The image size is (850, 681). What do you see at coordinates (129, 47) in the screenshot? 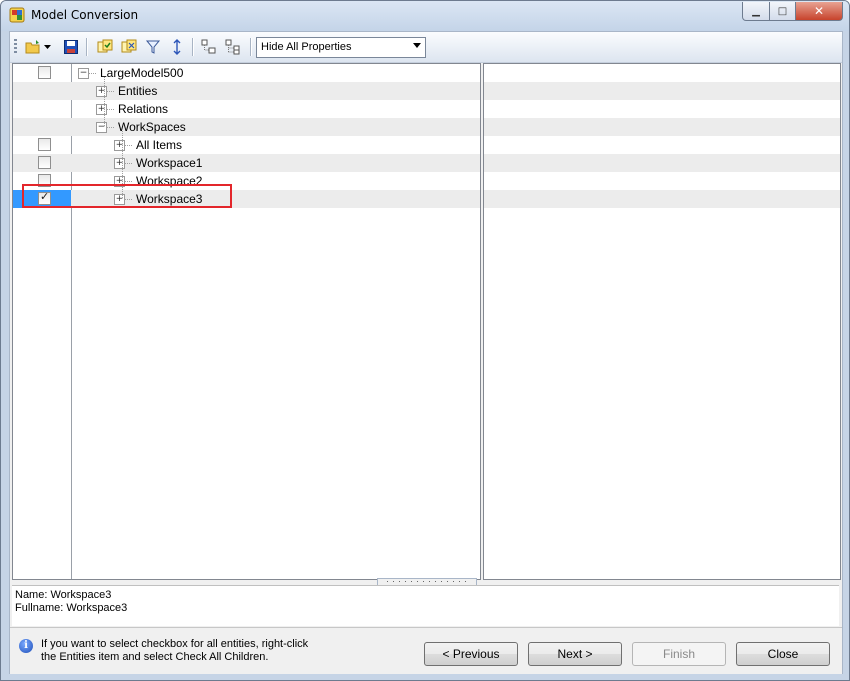
I see `uncheck-children-icon` at bounding box center [129, 47].